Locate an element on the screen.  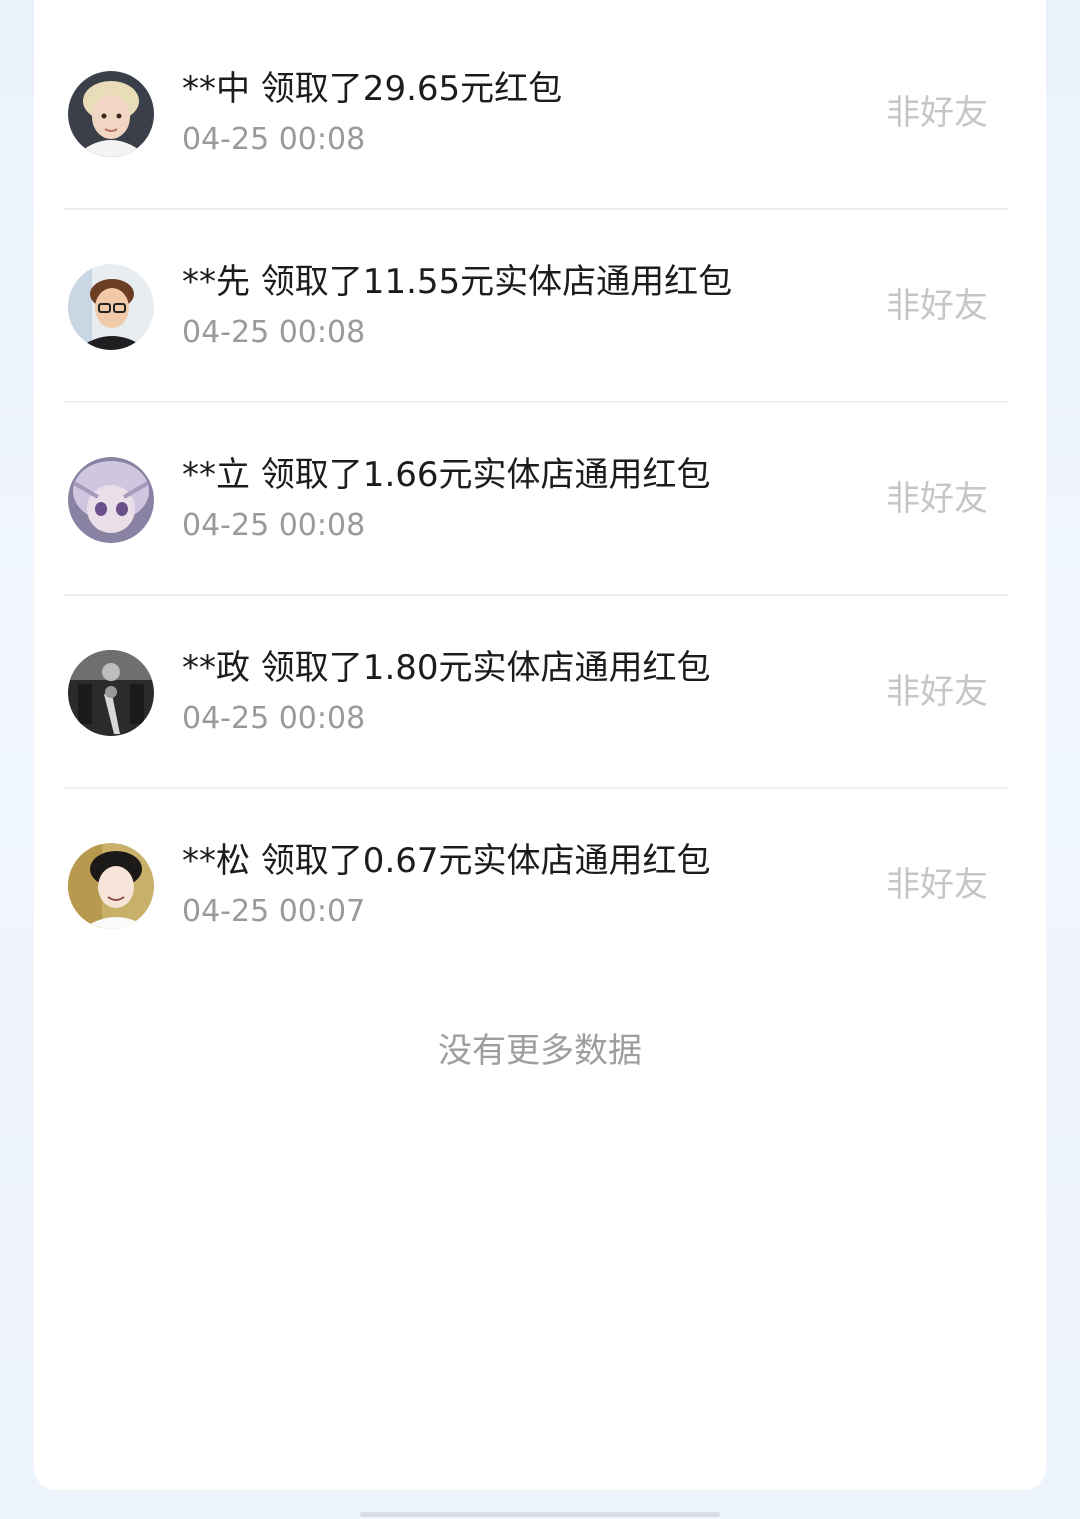
no-more-data-text: 没有更多数据 is located at coordinates (540, 1051).